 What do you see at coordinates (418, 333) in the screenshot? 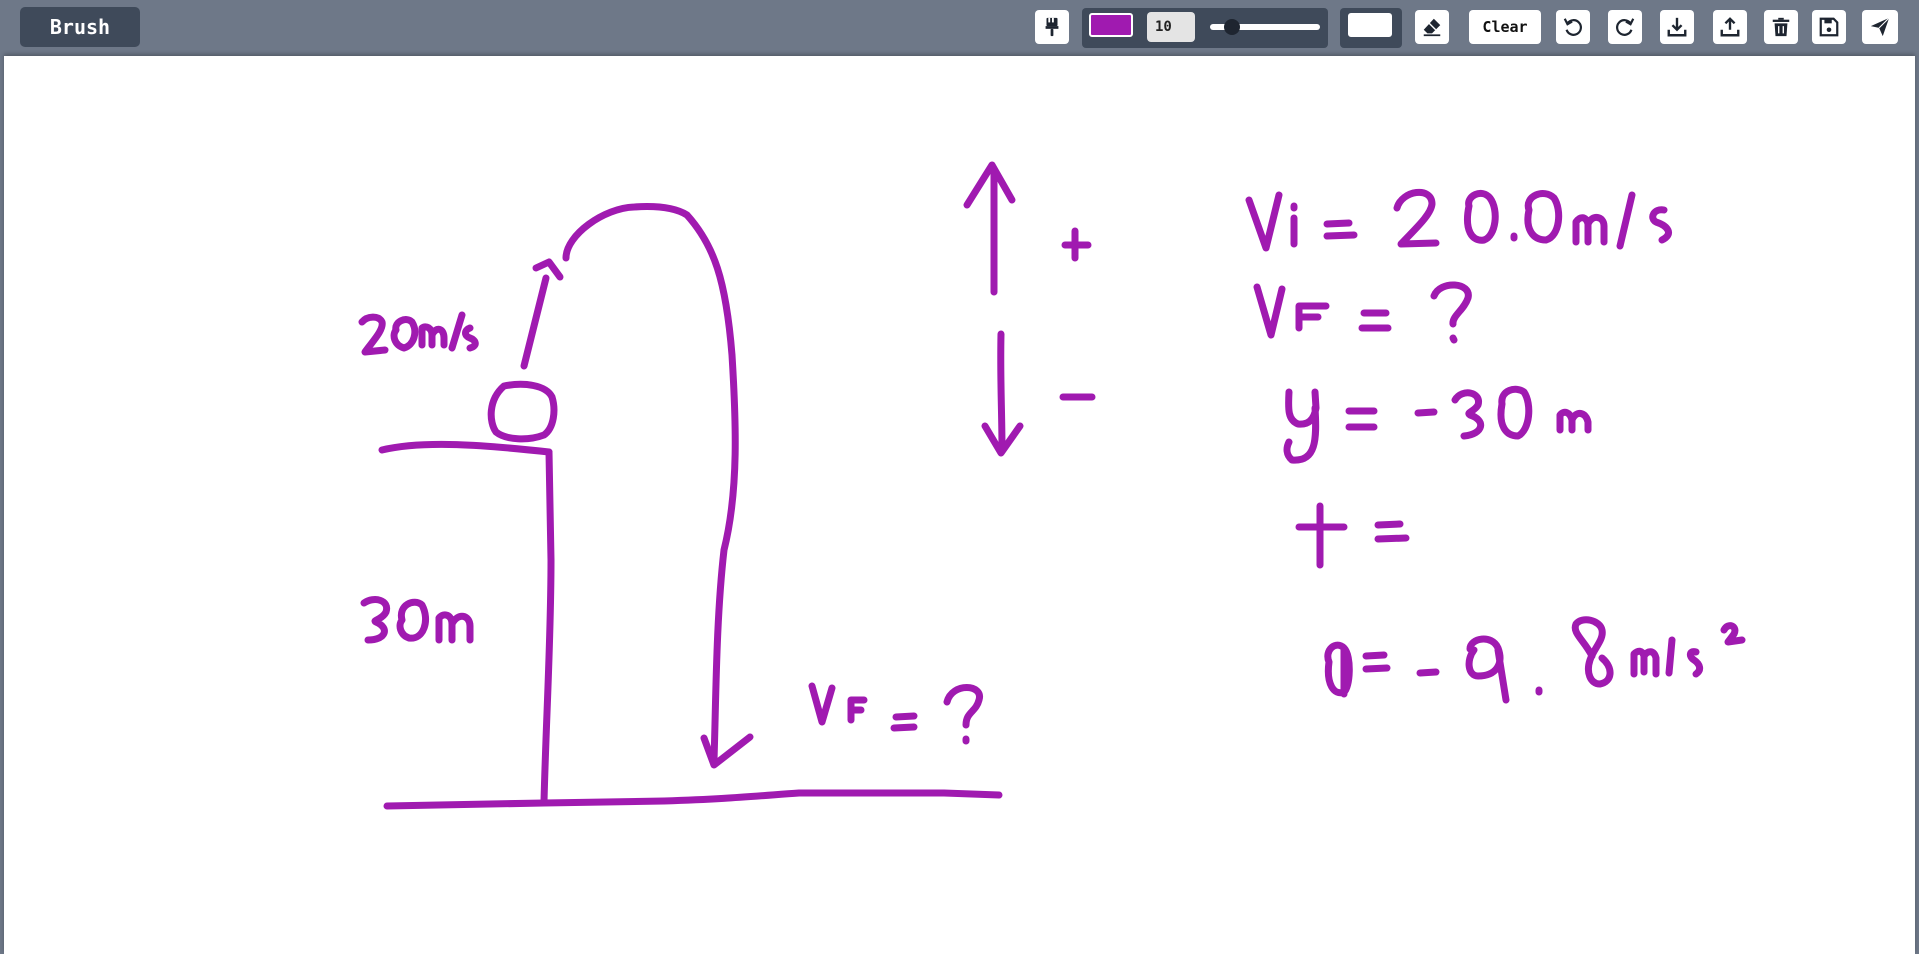
I see `label-20ms-stroke` at bounding box center [418, 333].